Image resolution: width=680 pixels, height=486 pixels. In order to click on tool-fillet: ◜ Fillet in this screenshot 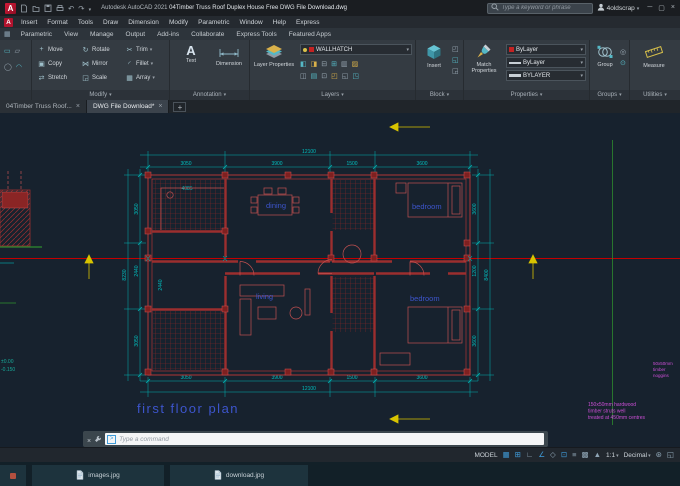, I will do `click(139, 64)`.